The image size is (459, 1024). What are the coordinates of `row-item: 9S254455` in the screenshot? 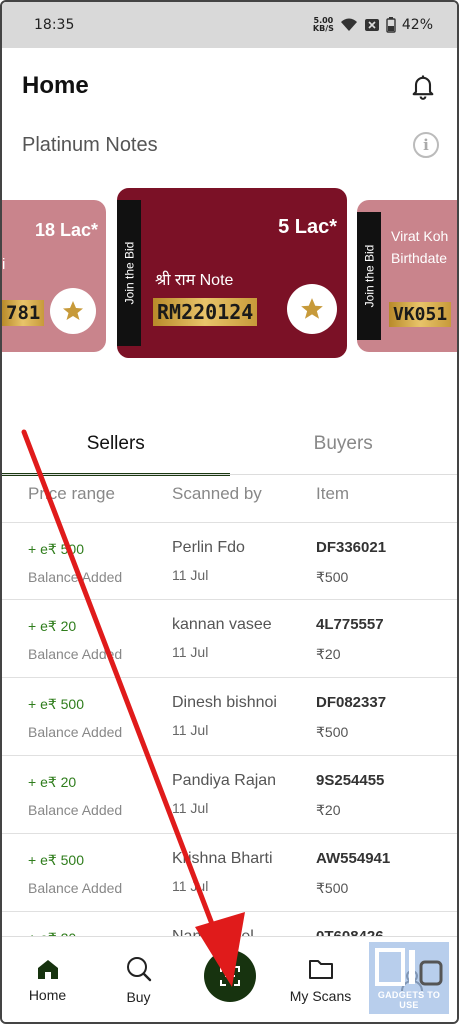 It's located at (350, 780).